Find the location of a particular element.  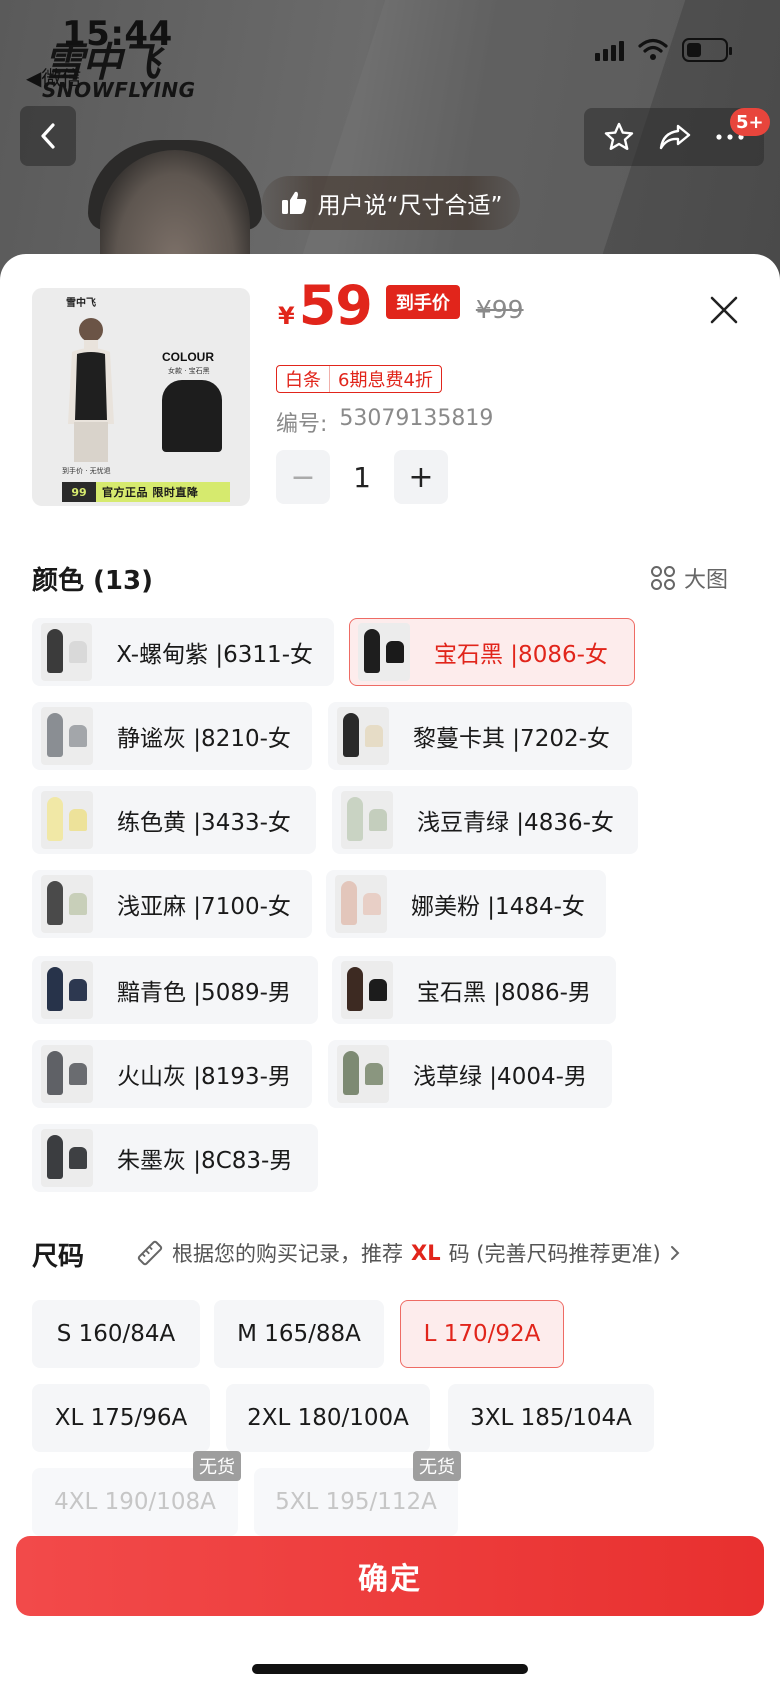

color-option-label: 宝石黑 |8086-女 is located at coordinates (521, 655).